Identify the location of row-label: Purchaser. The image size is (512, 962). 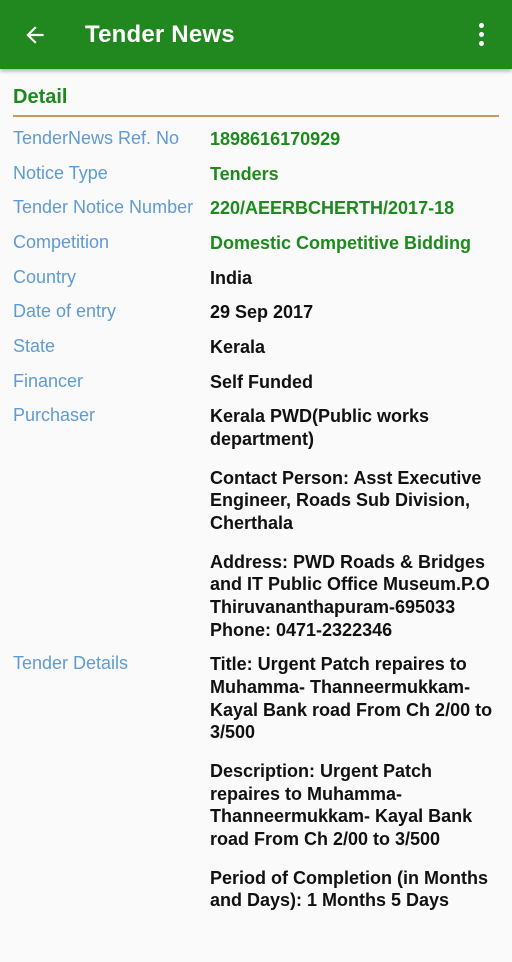
(54, 415).